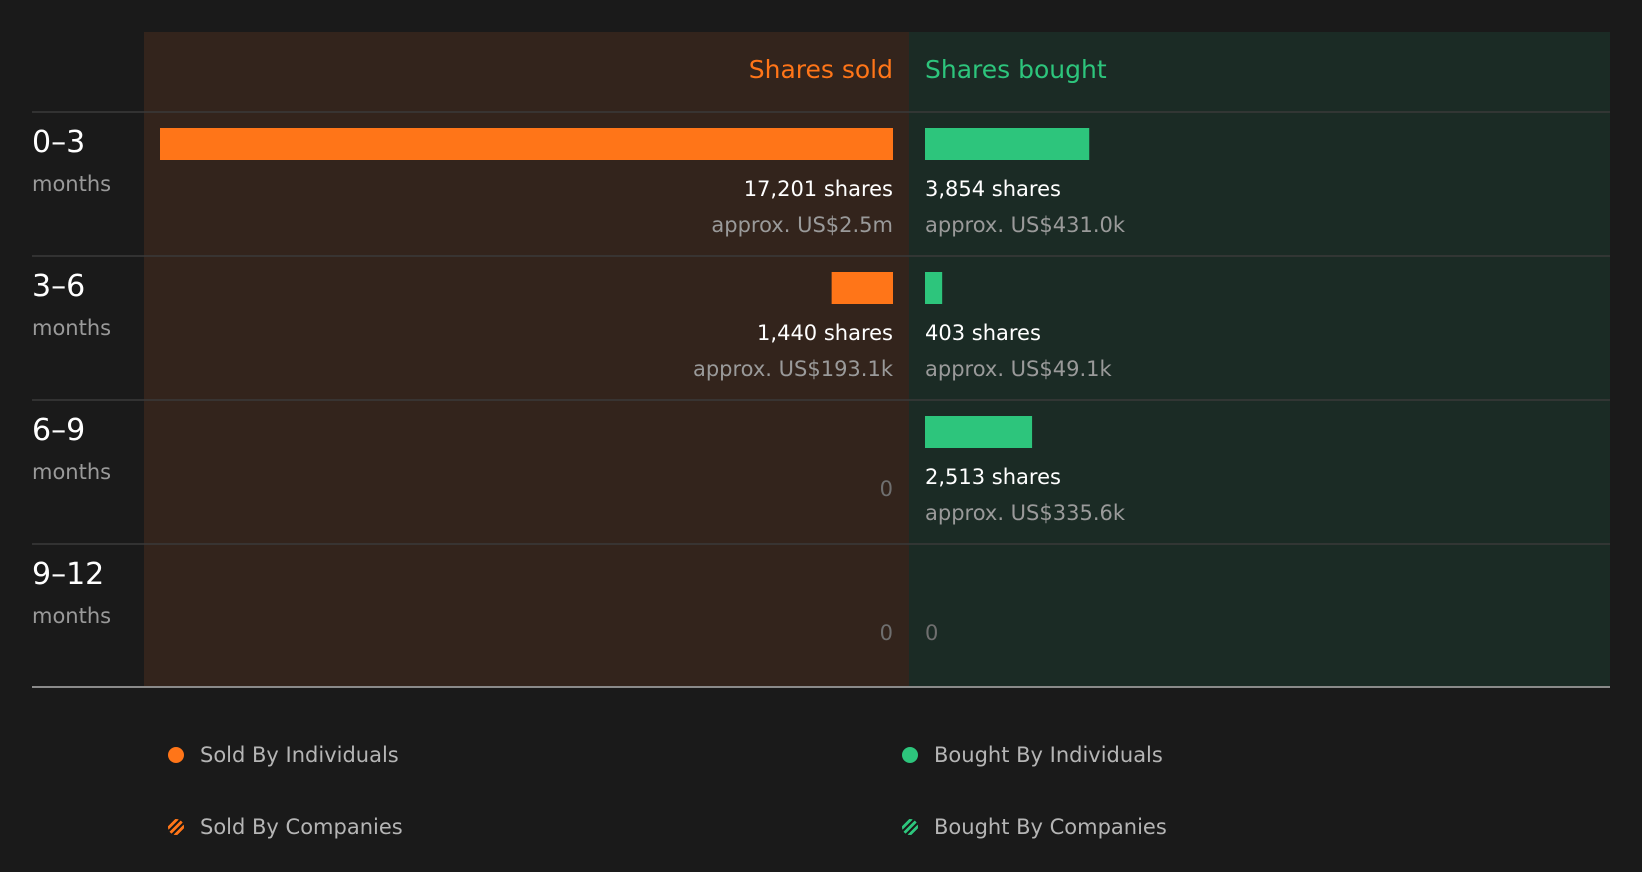  I want to click on bought-shares-label: 403 shares, so click(983, 333).